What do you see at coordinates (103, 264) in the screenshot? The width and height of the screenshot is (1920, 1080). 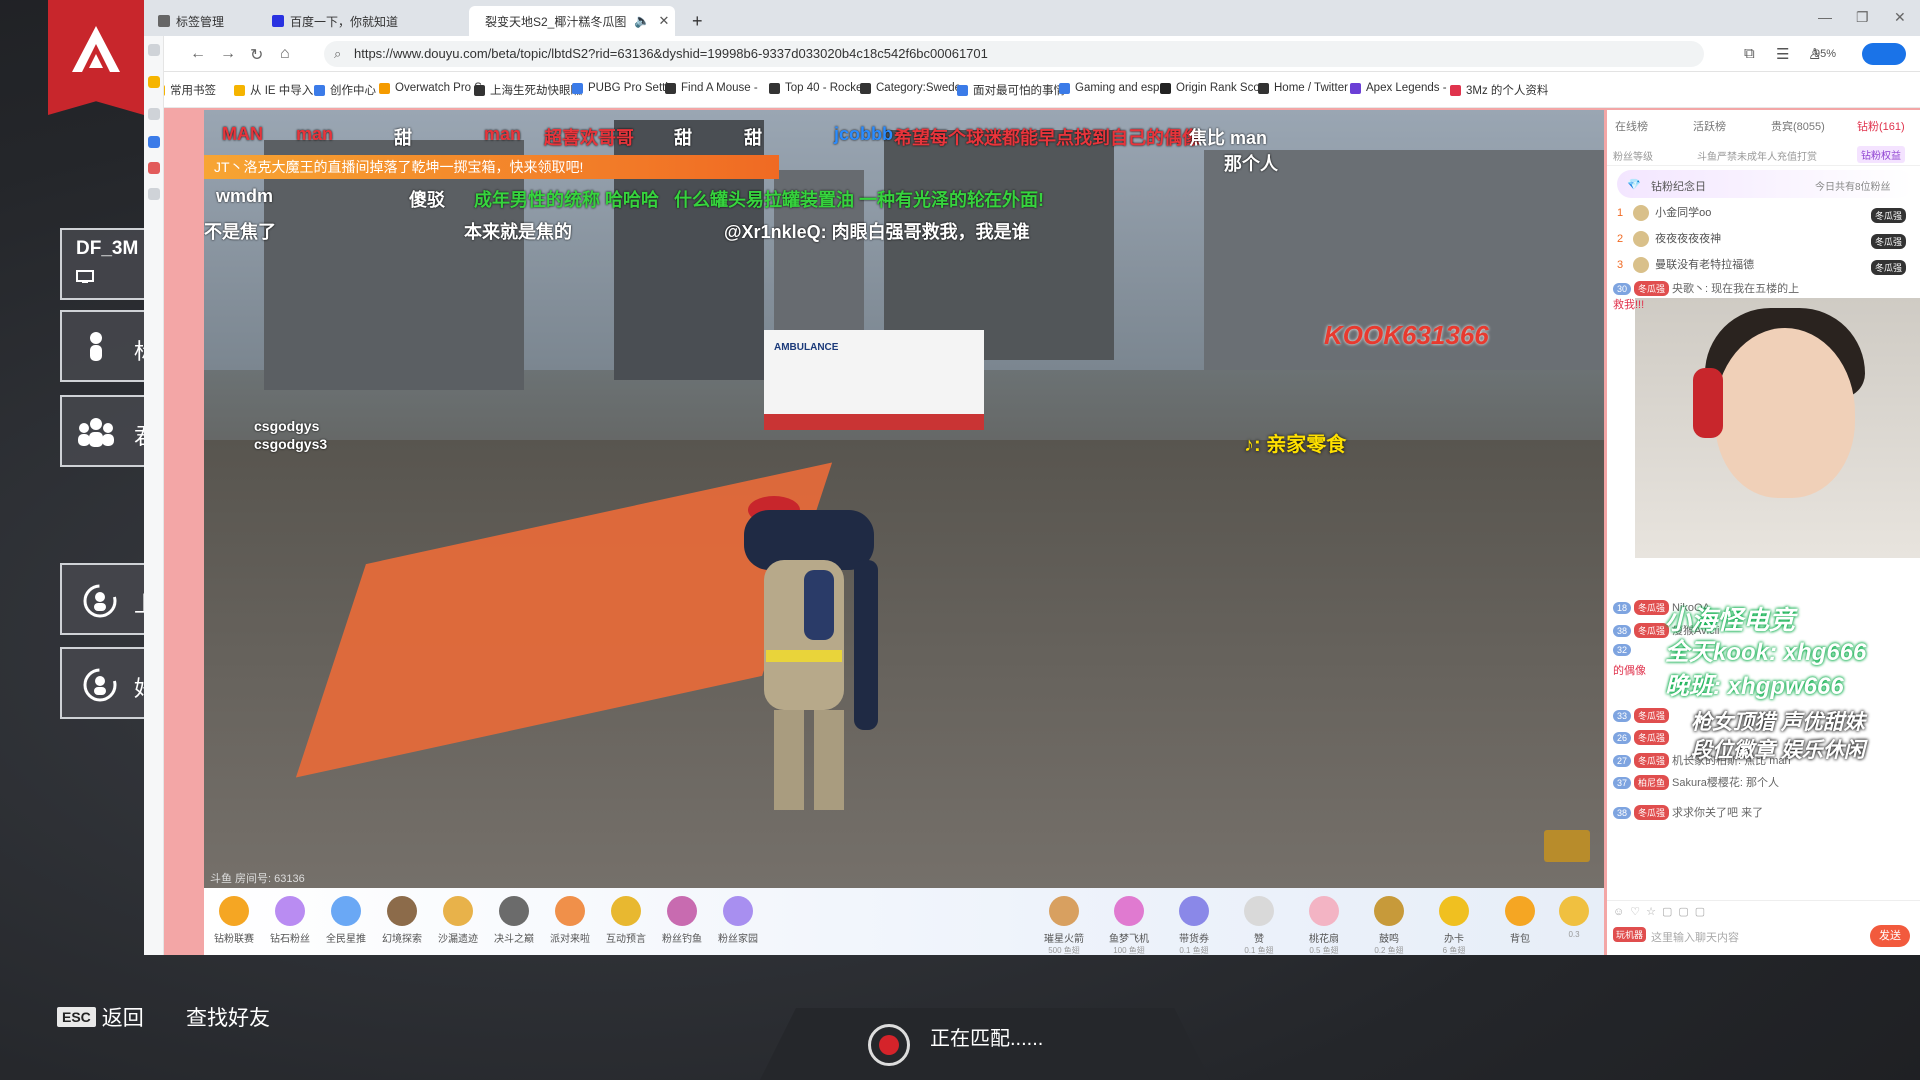 I see `profile-tile: DF_3M` at bounding box center [103, 264].